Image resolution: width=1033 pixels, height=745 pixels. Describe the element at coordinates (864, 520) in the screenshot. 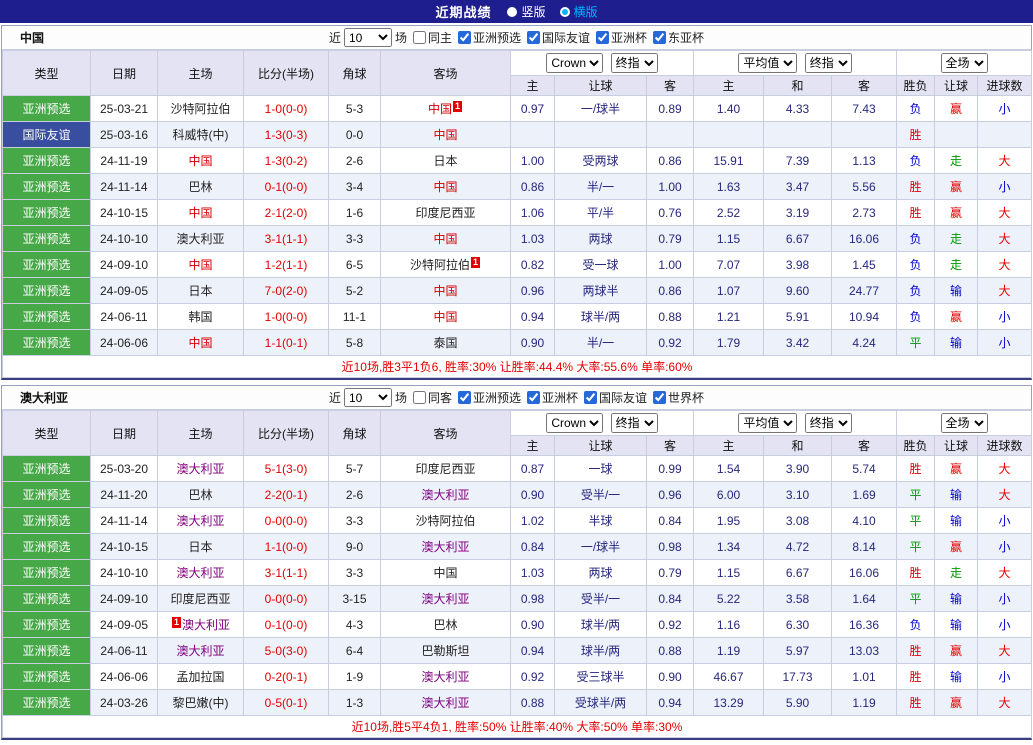

I see `average-cell: 4.10` at that location.